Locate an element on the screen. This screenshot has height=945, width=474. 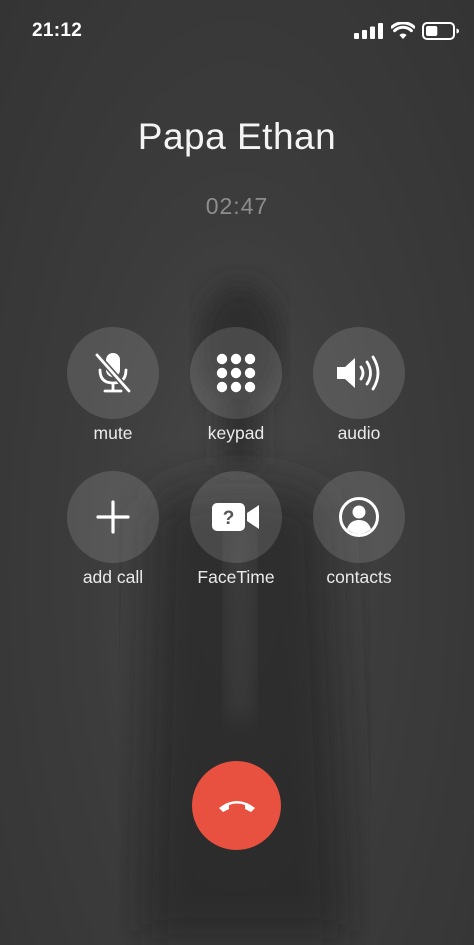
add-call-label: add call is located at coordinates (113, 577).